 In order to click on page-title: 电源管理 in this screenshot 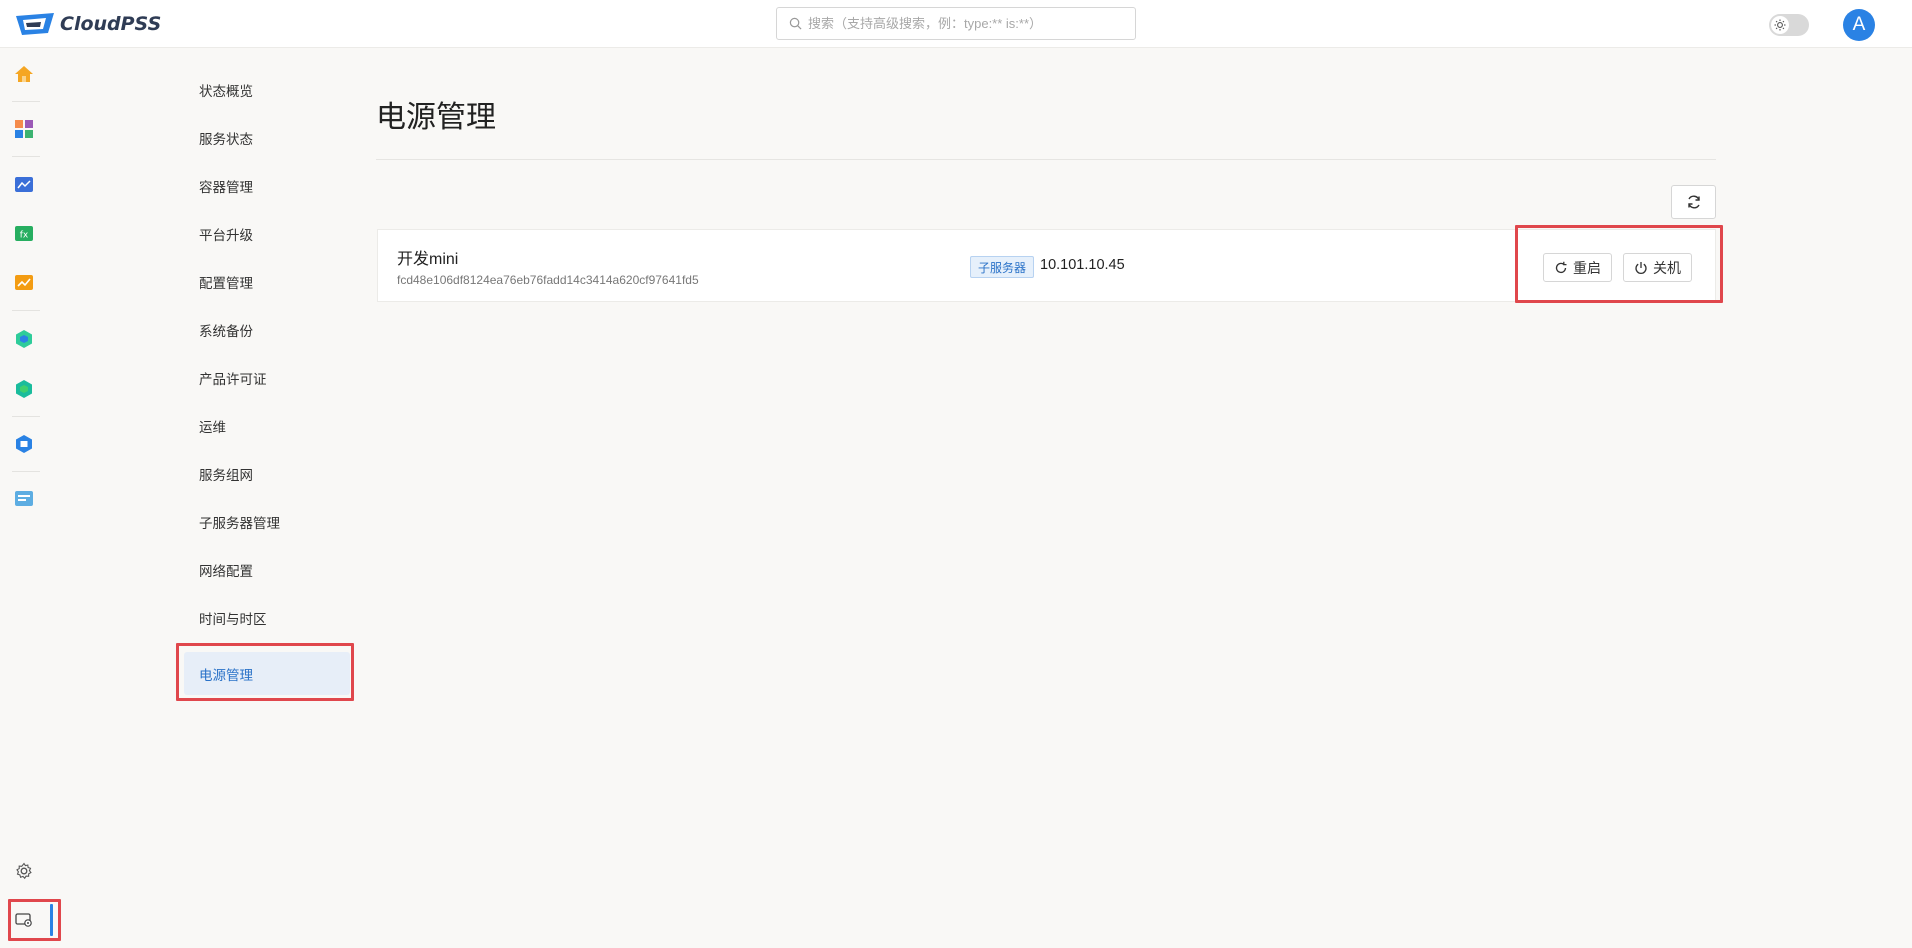, I will do `click(436, 117)`.